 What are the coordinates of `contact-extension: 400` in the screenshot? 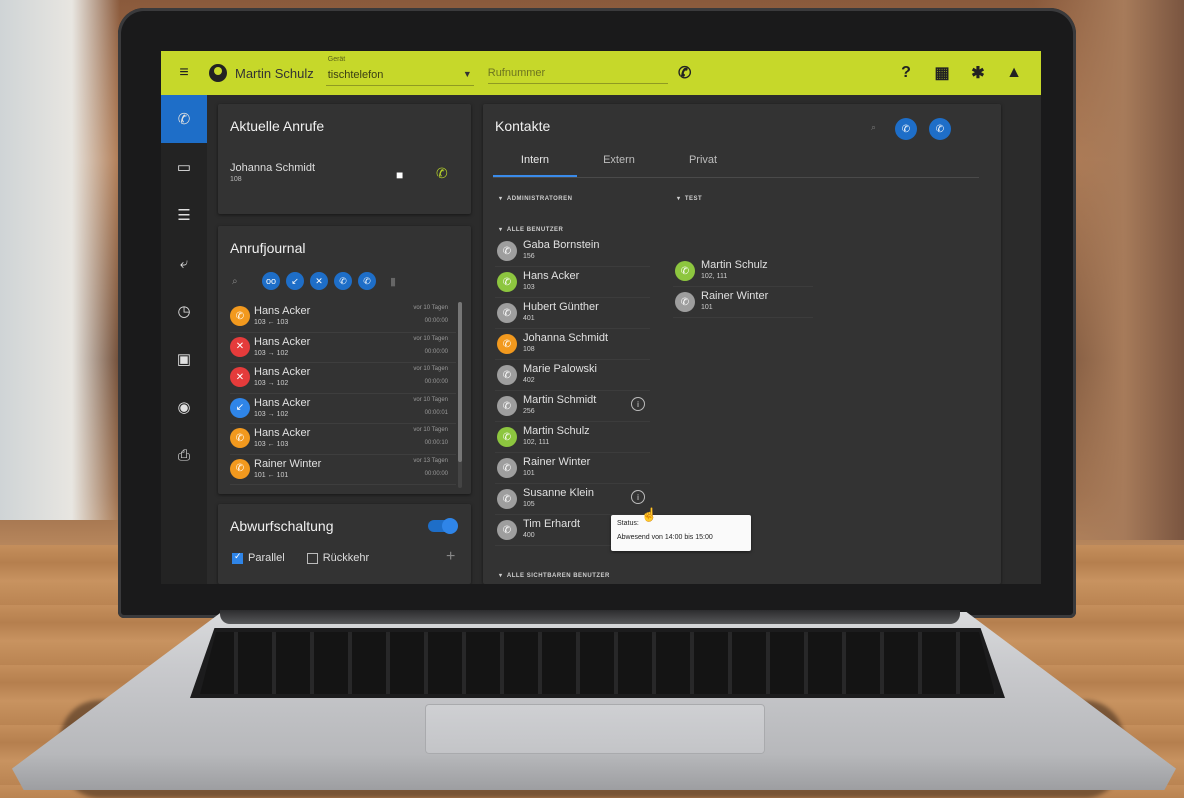 It's located at (529, 535).